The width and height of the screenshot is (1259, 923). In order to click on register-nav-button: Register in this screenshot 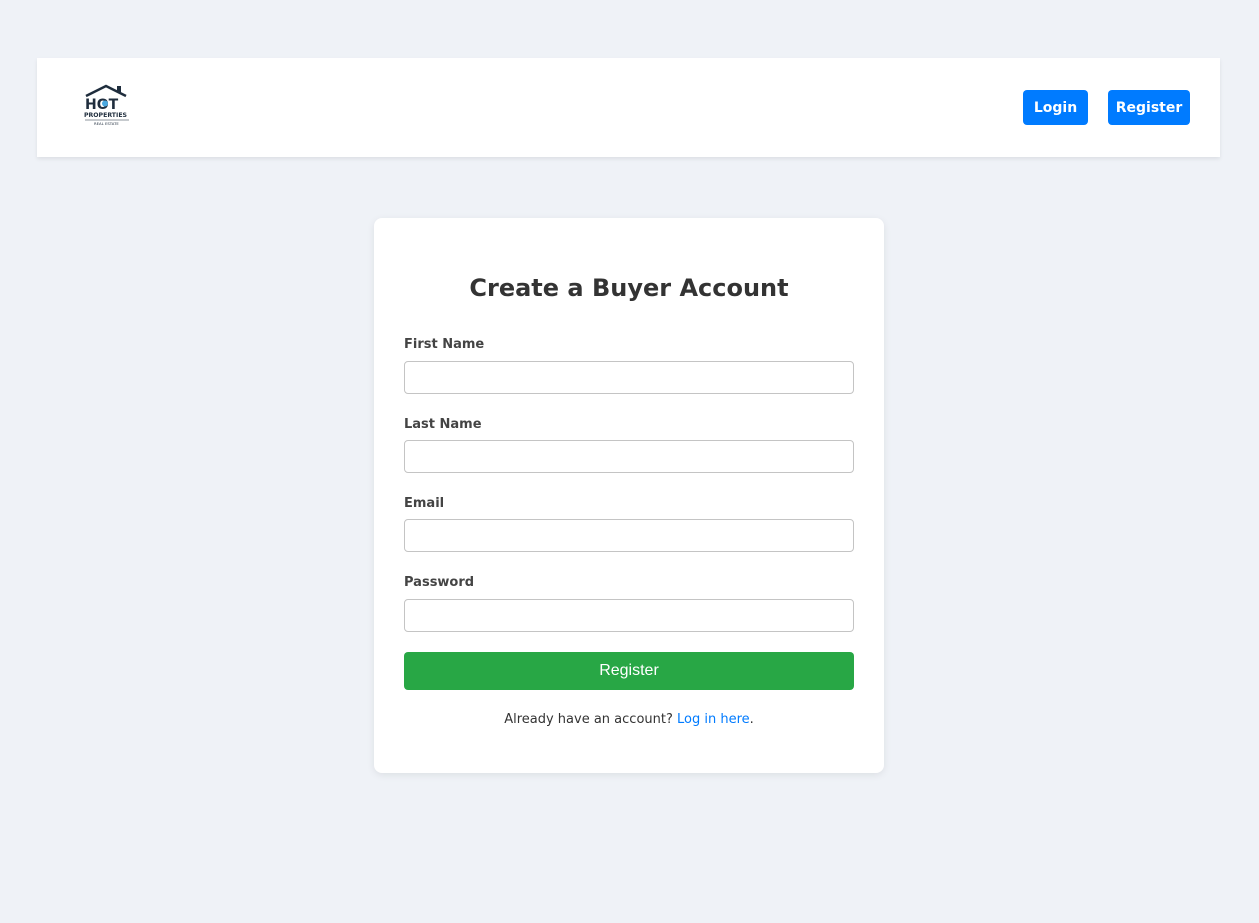, I will do `click(1149, 107)`.